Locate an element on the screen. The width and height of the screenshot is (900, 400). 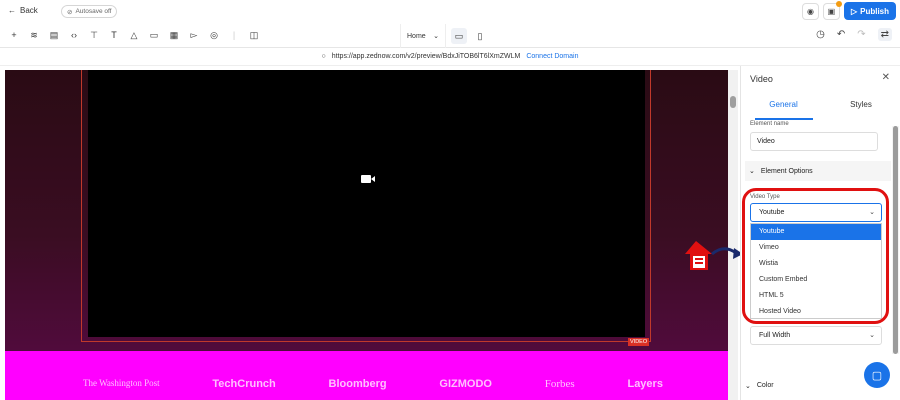
page-select-value: Home is located at coordinates (416, 36).